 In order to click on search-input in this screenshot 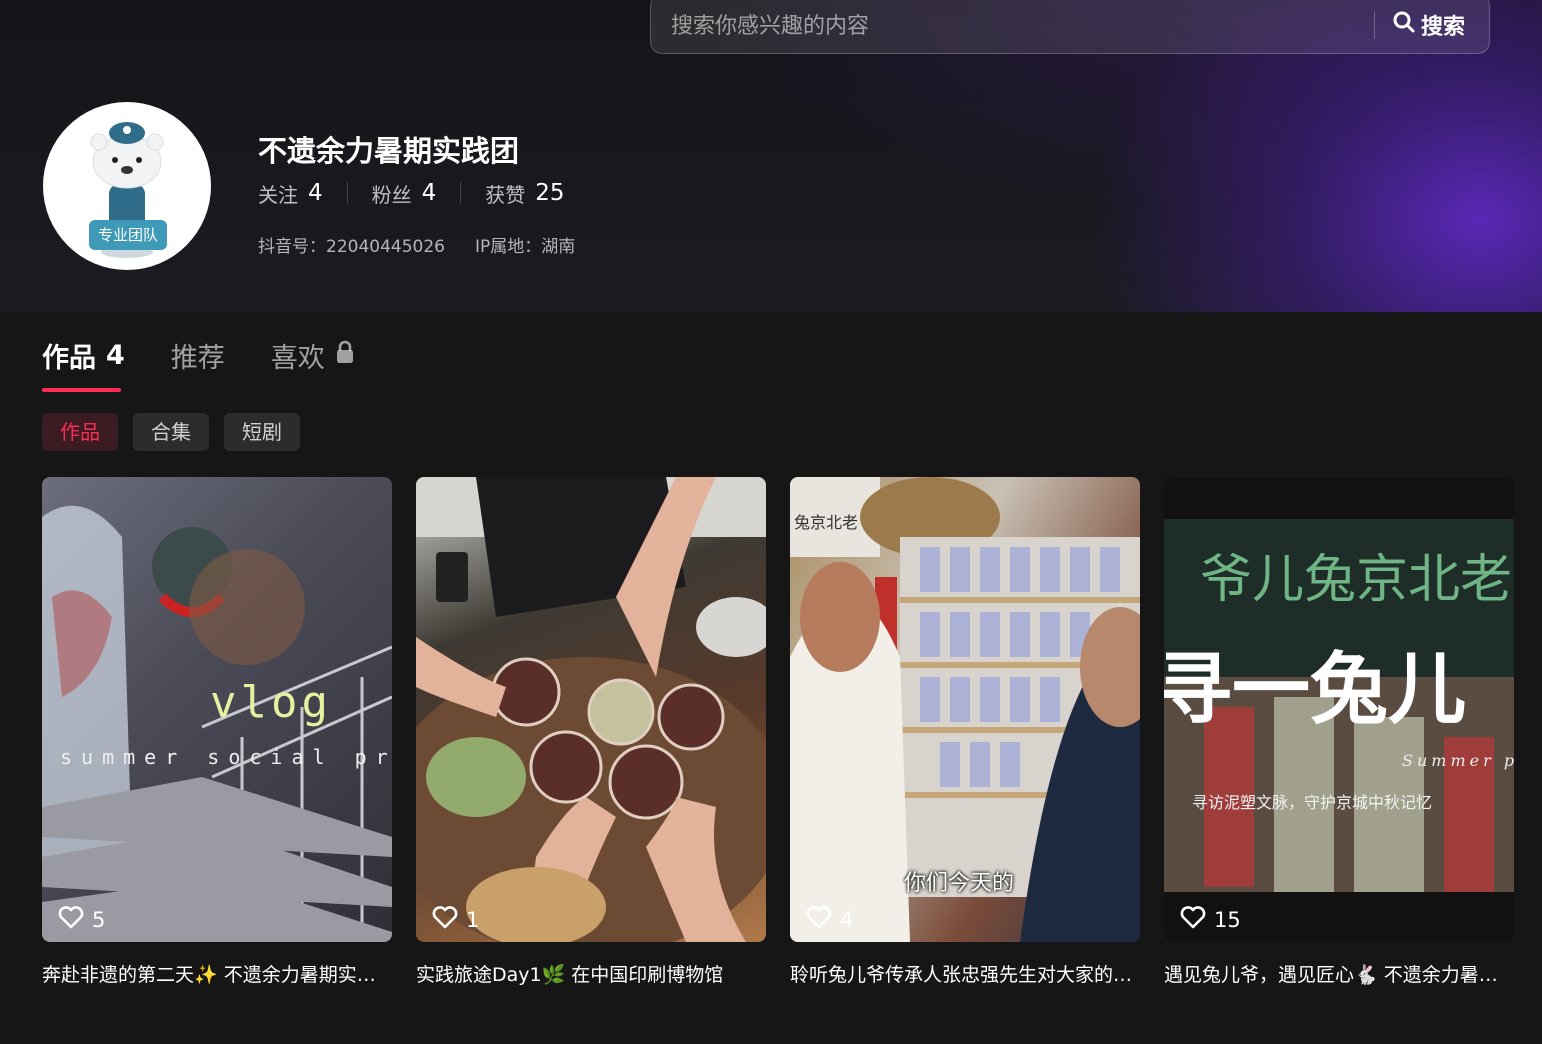, I will do `click(1016, 26)`.